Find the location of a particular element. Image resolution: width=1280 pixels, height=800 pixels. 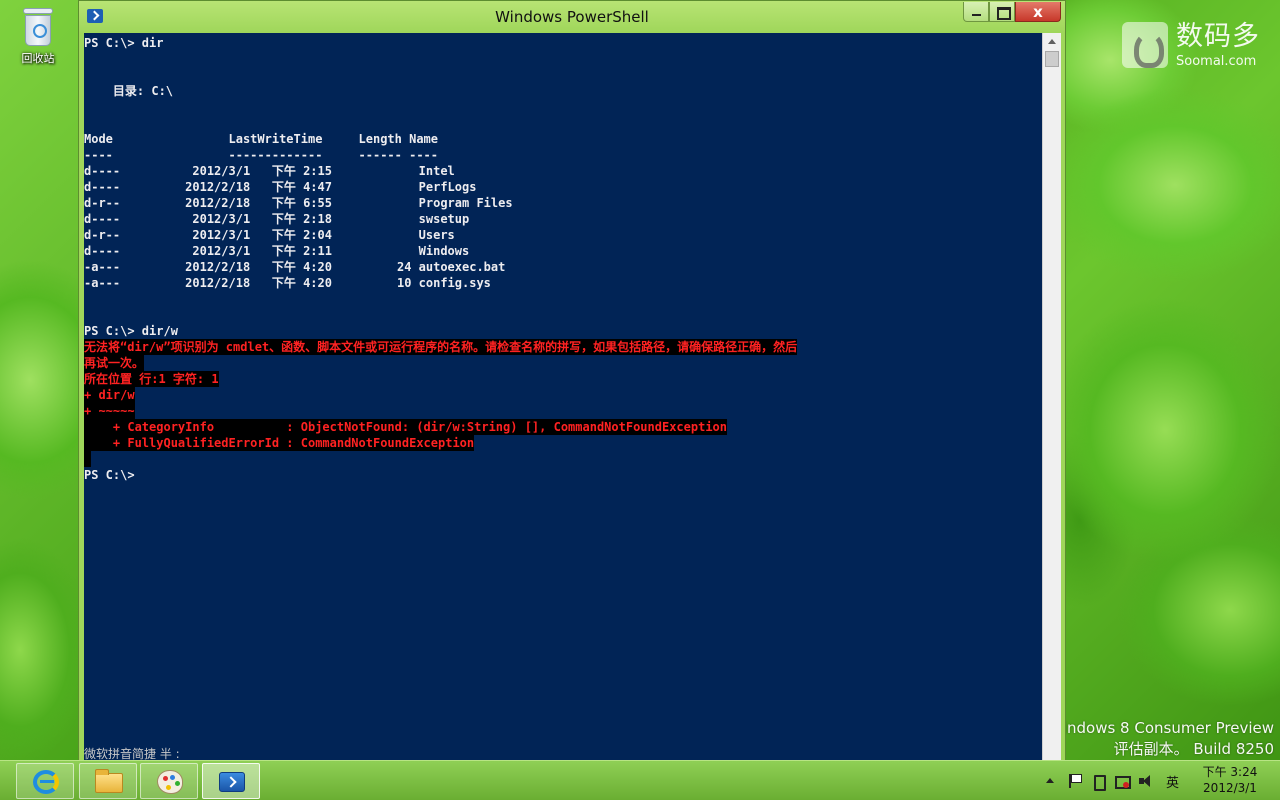

window-title: Windows PowerShell is located at coordinates (572, 17).